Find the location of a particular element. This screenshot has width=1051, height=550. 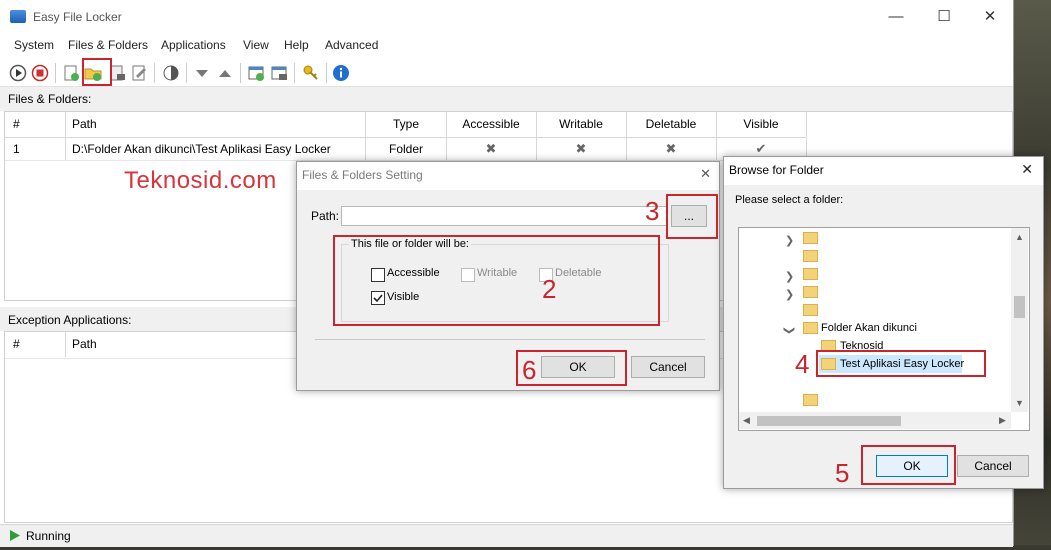

column-accessible: Accessible is located at coordinates (491, 124).